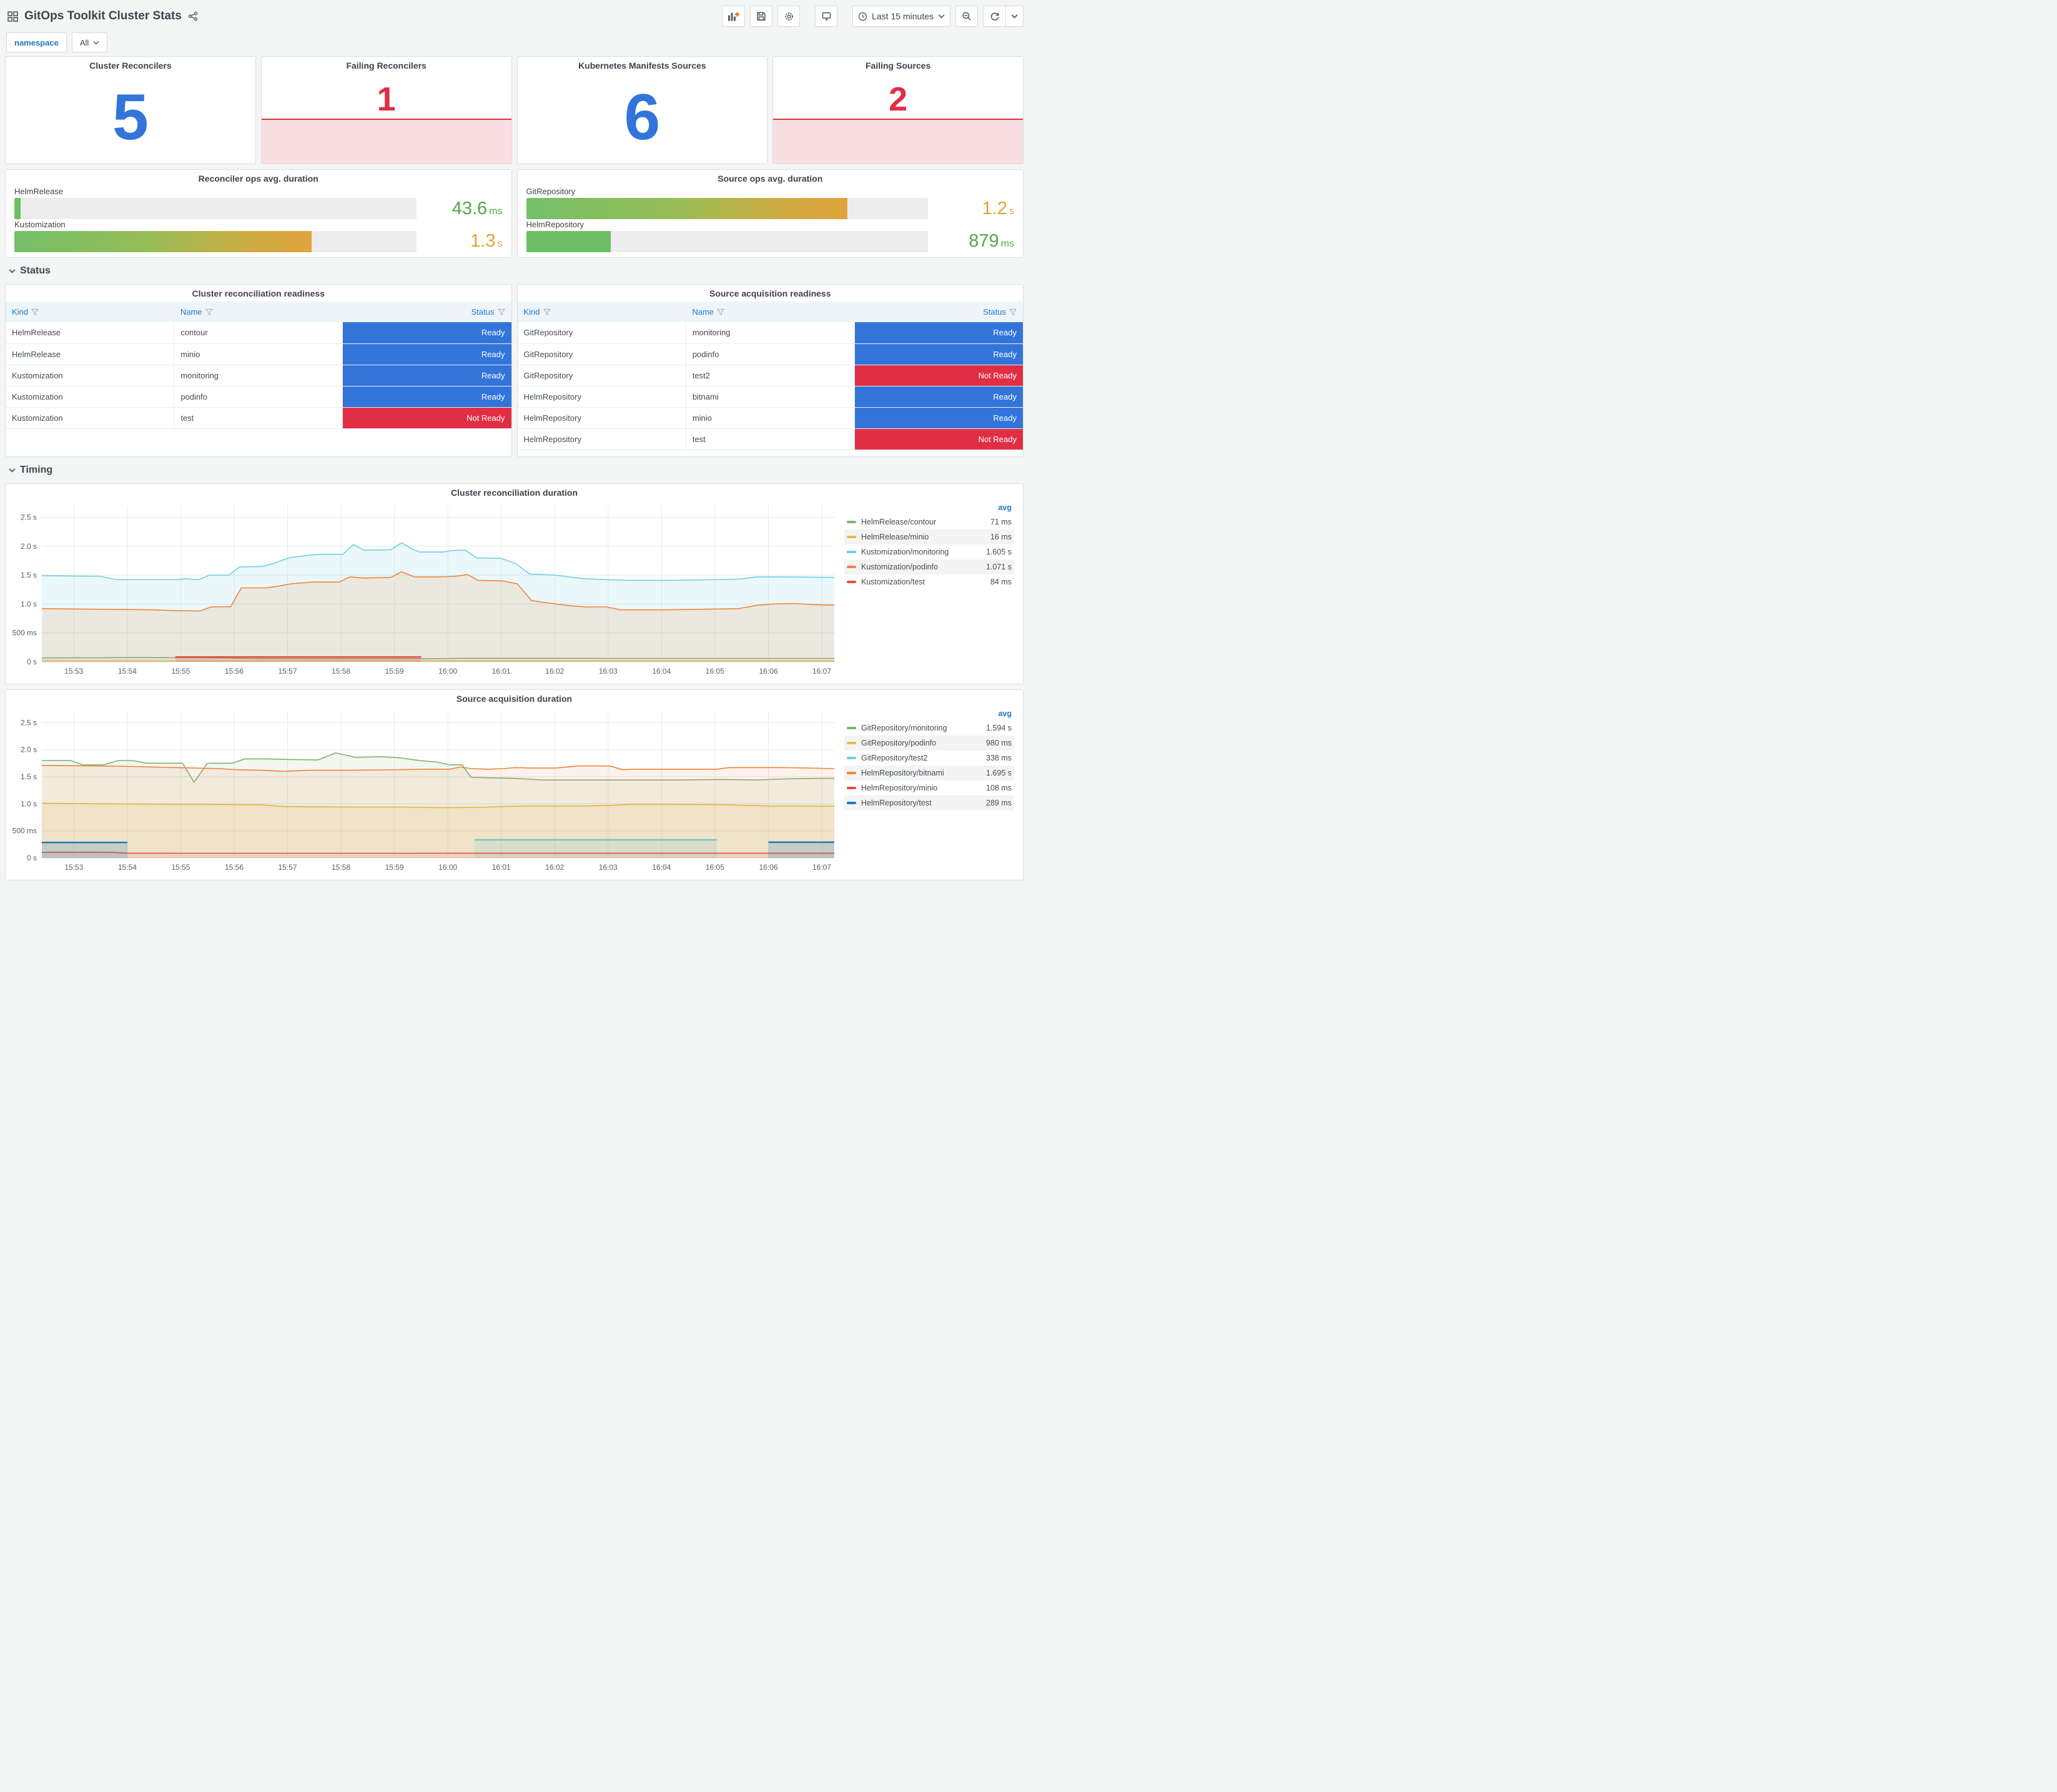 Image resolution: width=2057 pixels, height=1792 pixels. I want to click on svg-text: 16:00, so click(448, 671).